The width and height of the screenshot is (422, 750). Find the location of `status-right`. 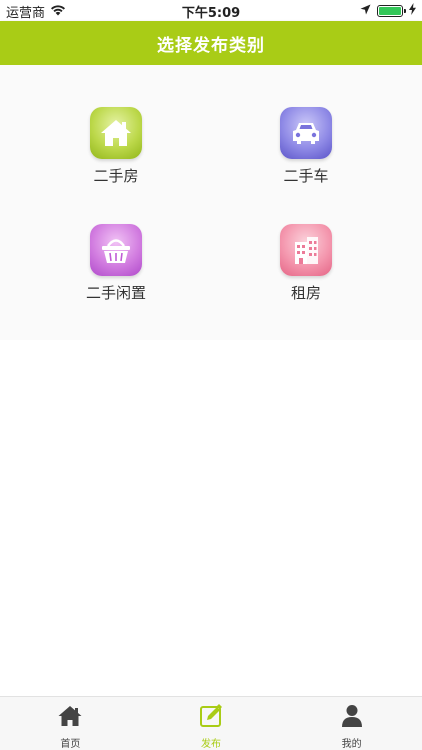

status-right is located at coordinates (388, 11).